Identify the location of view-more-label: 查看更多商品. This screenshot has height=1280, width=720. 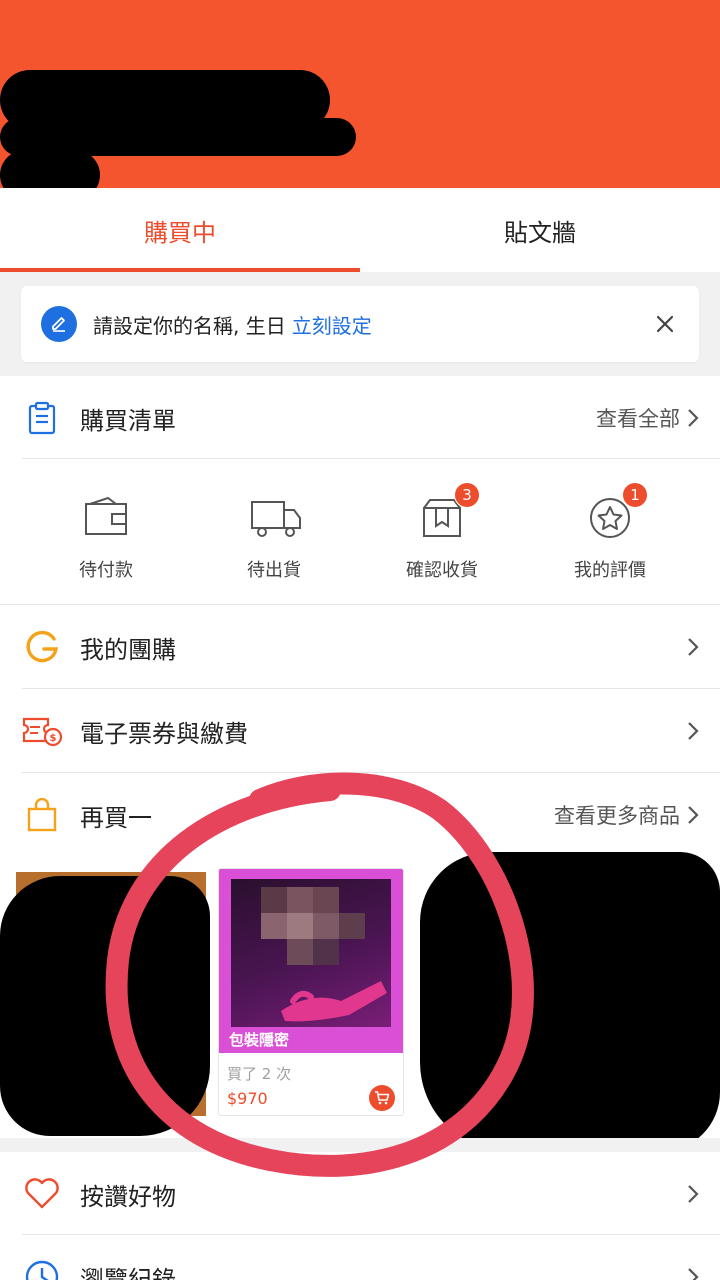
(617, 816).